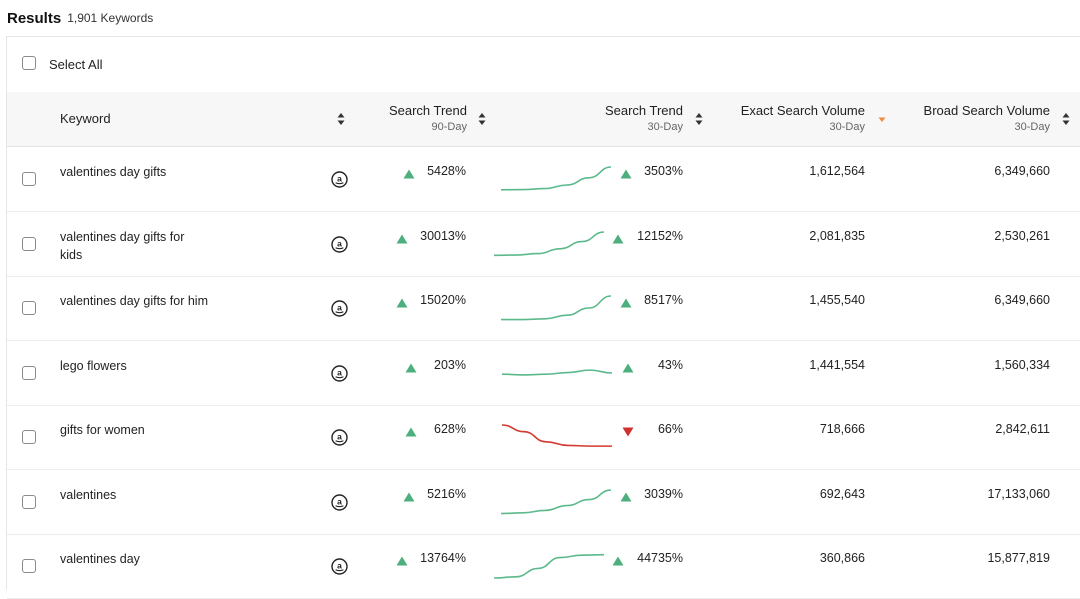  Describe the element at coordinates (842, 429) in the screenshot. I see `exact-volume-value: 718,666` at that location.